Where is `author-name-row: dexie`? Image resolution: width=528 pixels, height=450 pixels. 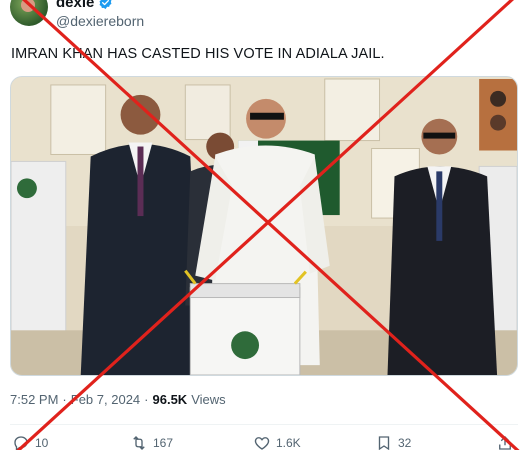 author-name-row: dexie is located at coordinates (84, 5).